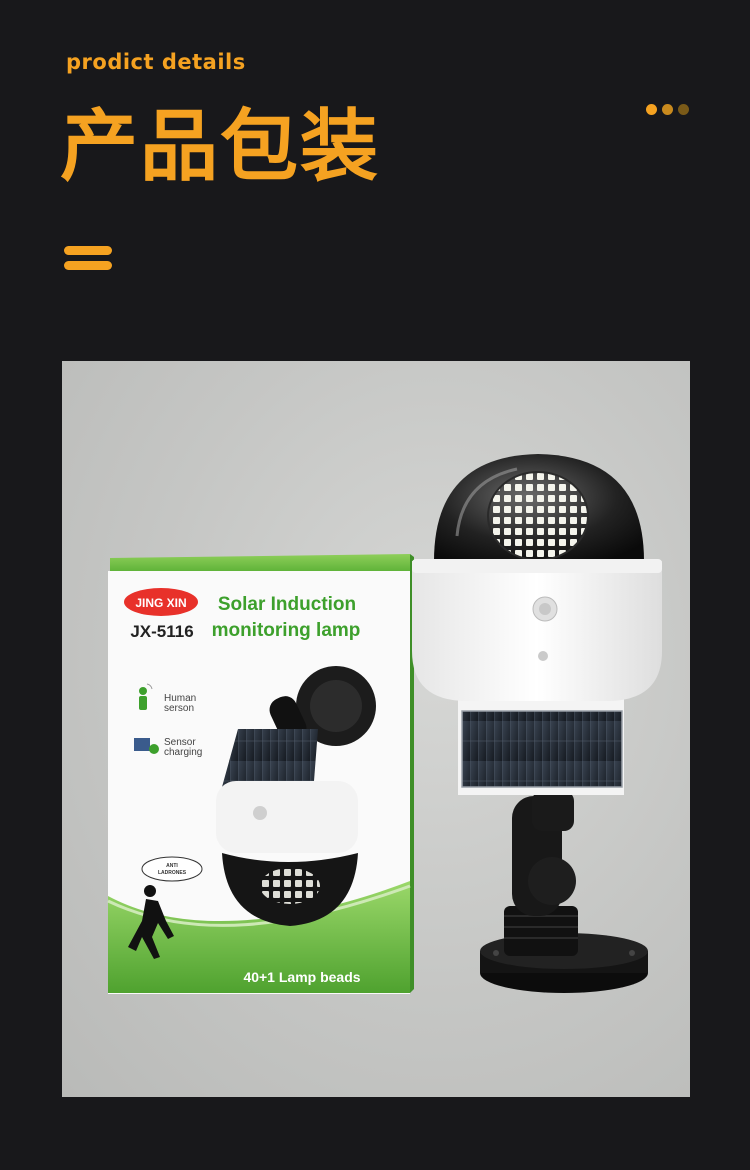  Describe the element at coordinates (220, 147) in the screenshot. I see `page-title: 产品包装` at that location.